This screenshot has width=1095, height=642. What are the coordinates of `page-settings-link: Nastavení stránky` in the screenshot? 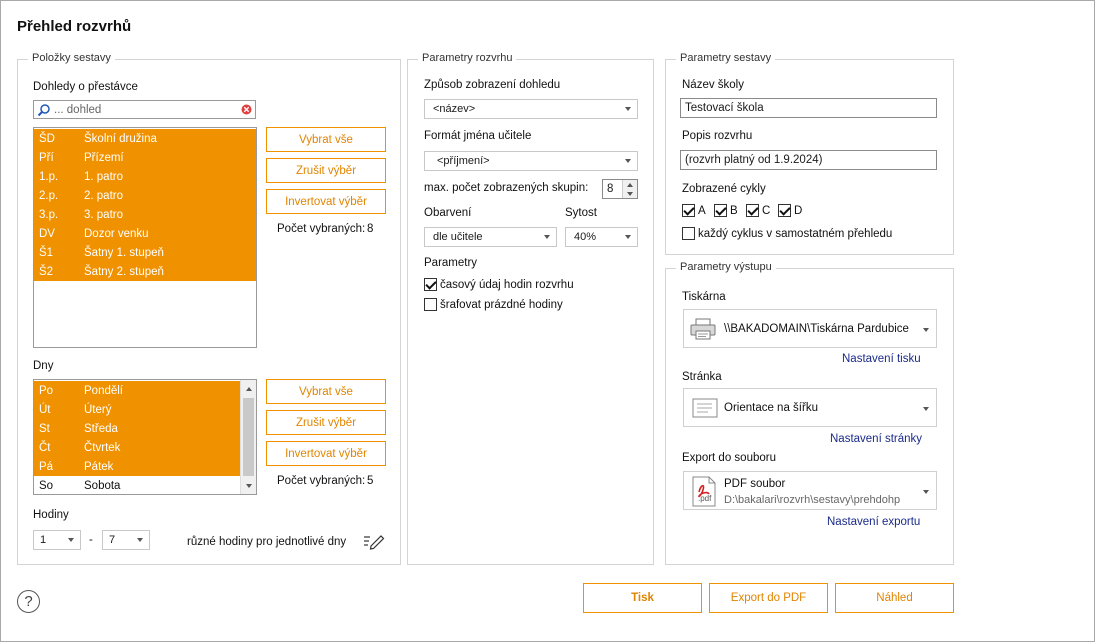 It's located at (876, 439).